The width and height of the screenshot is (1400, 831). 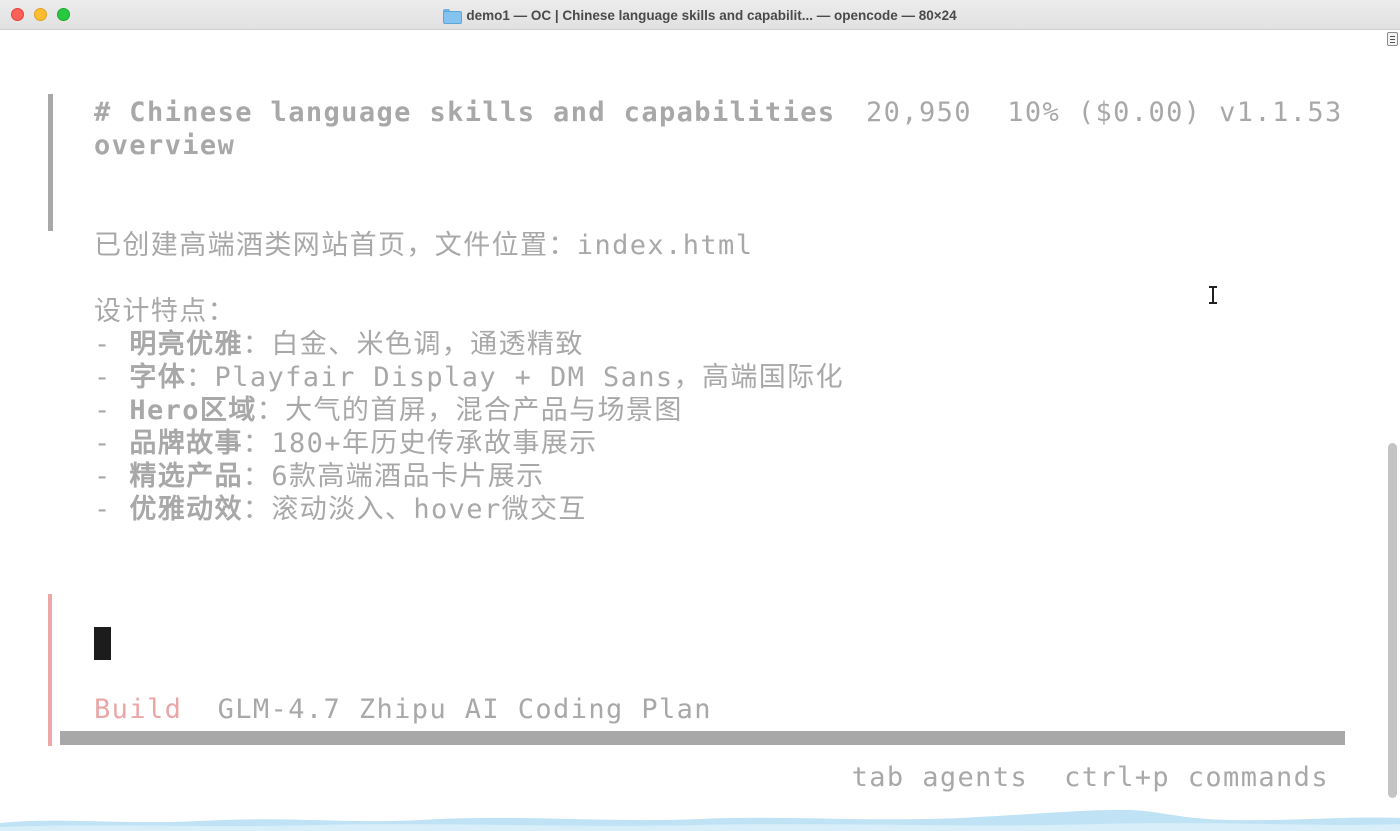 I want to click on prompt-input-cursor, so click(x=102, y=643).